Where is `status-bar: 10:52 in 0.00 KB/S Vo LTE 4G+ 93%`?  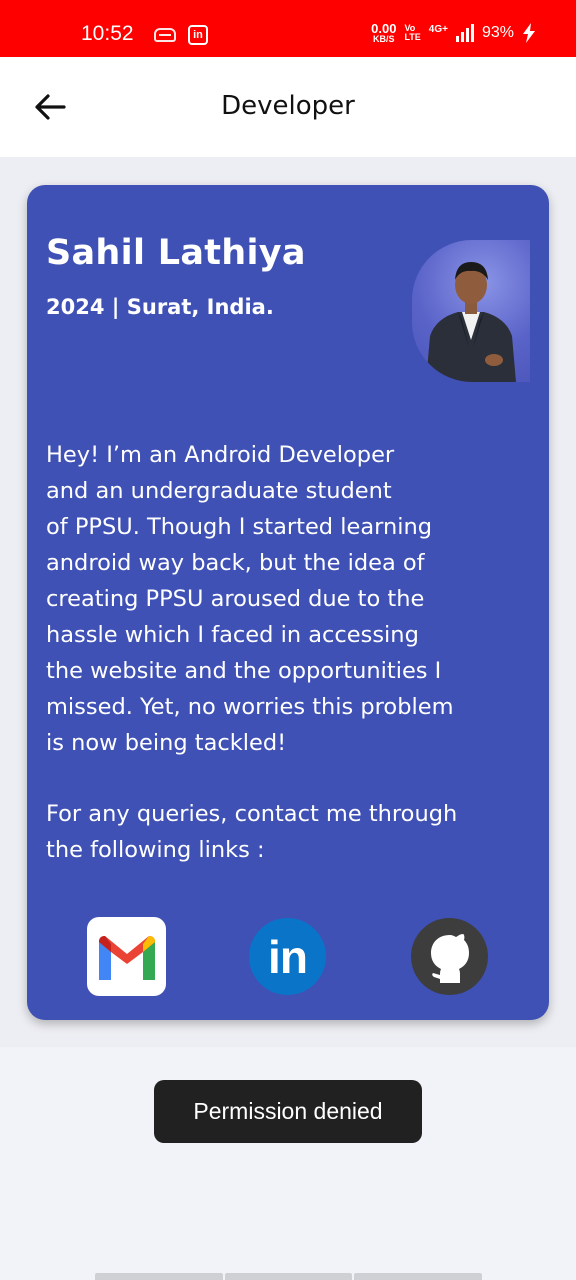 status-bar: 10:52 in 0.00 KB/S Vo LTE 4G+ 93% is located at coordinates (288, 28).